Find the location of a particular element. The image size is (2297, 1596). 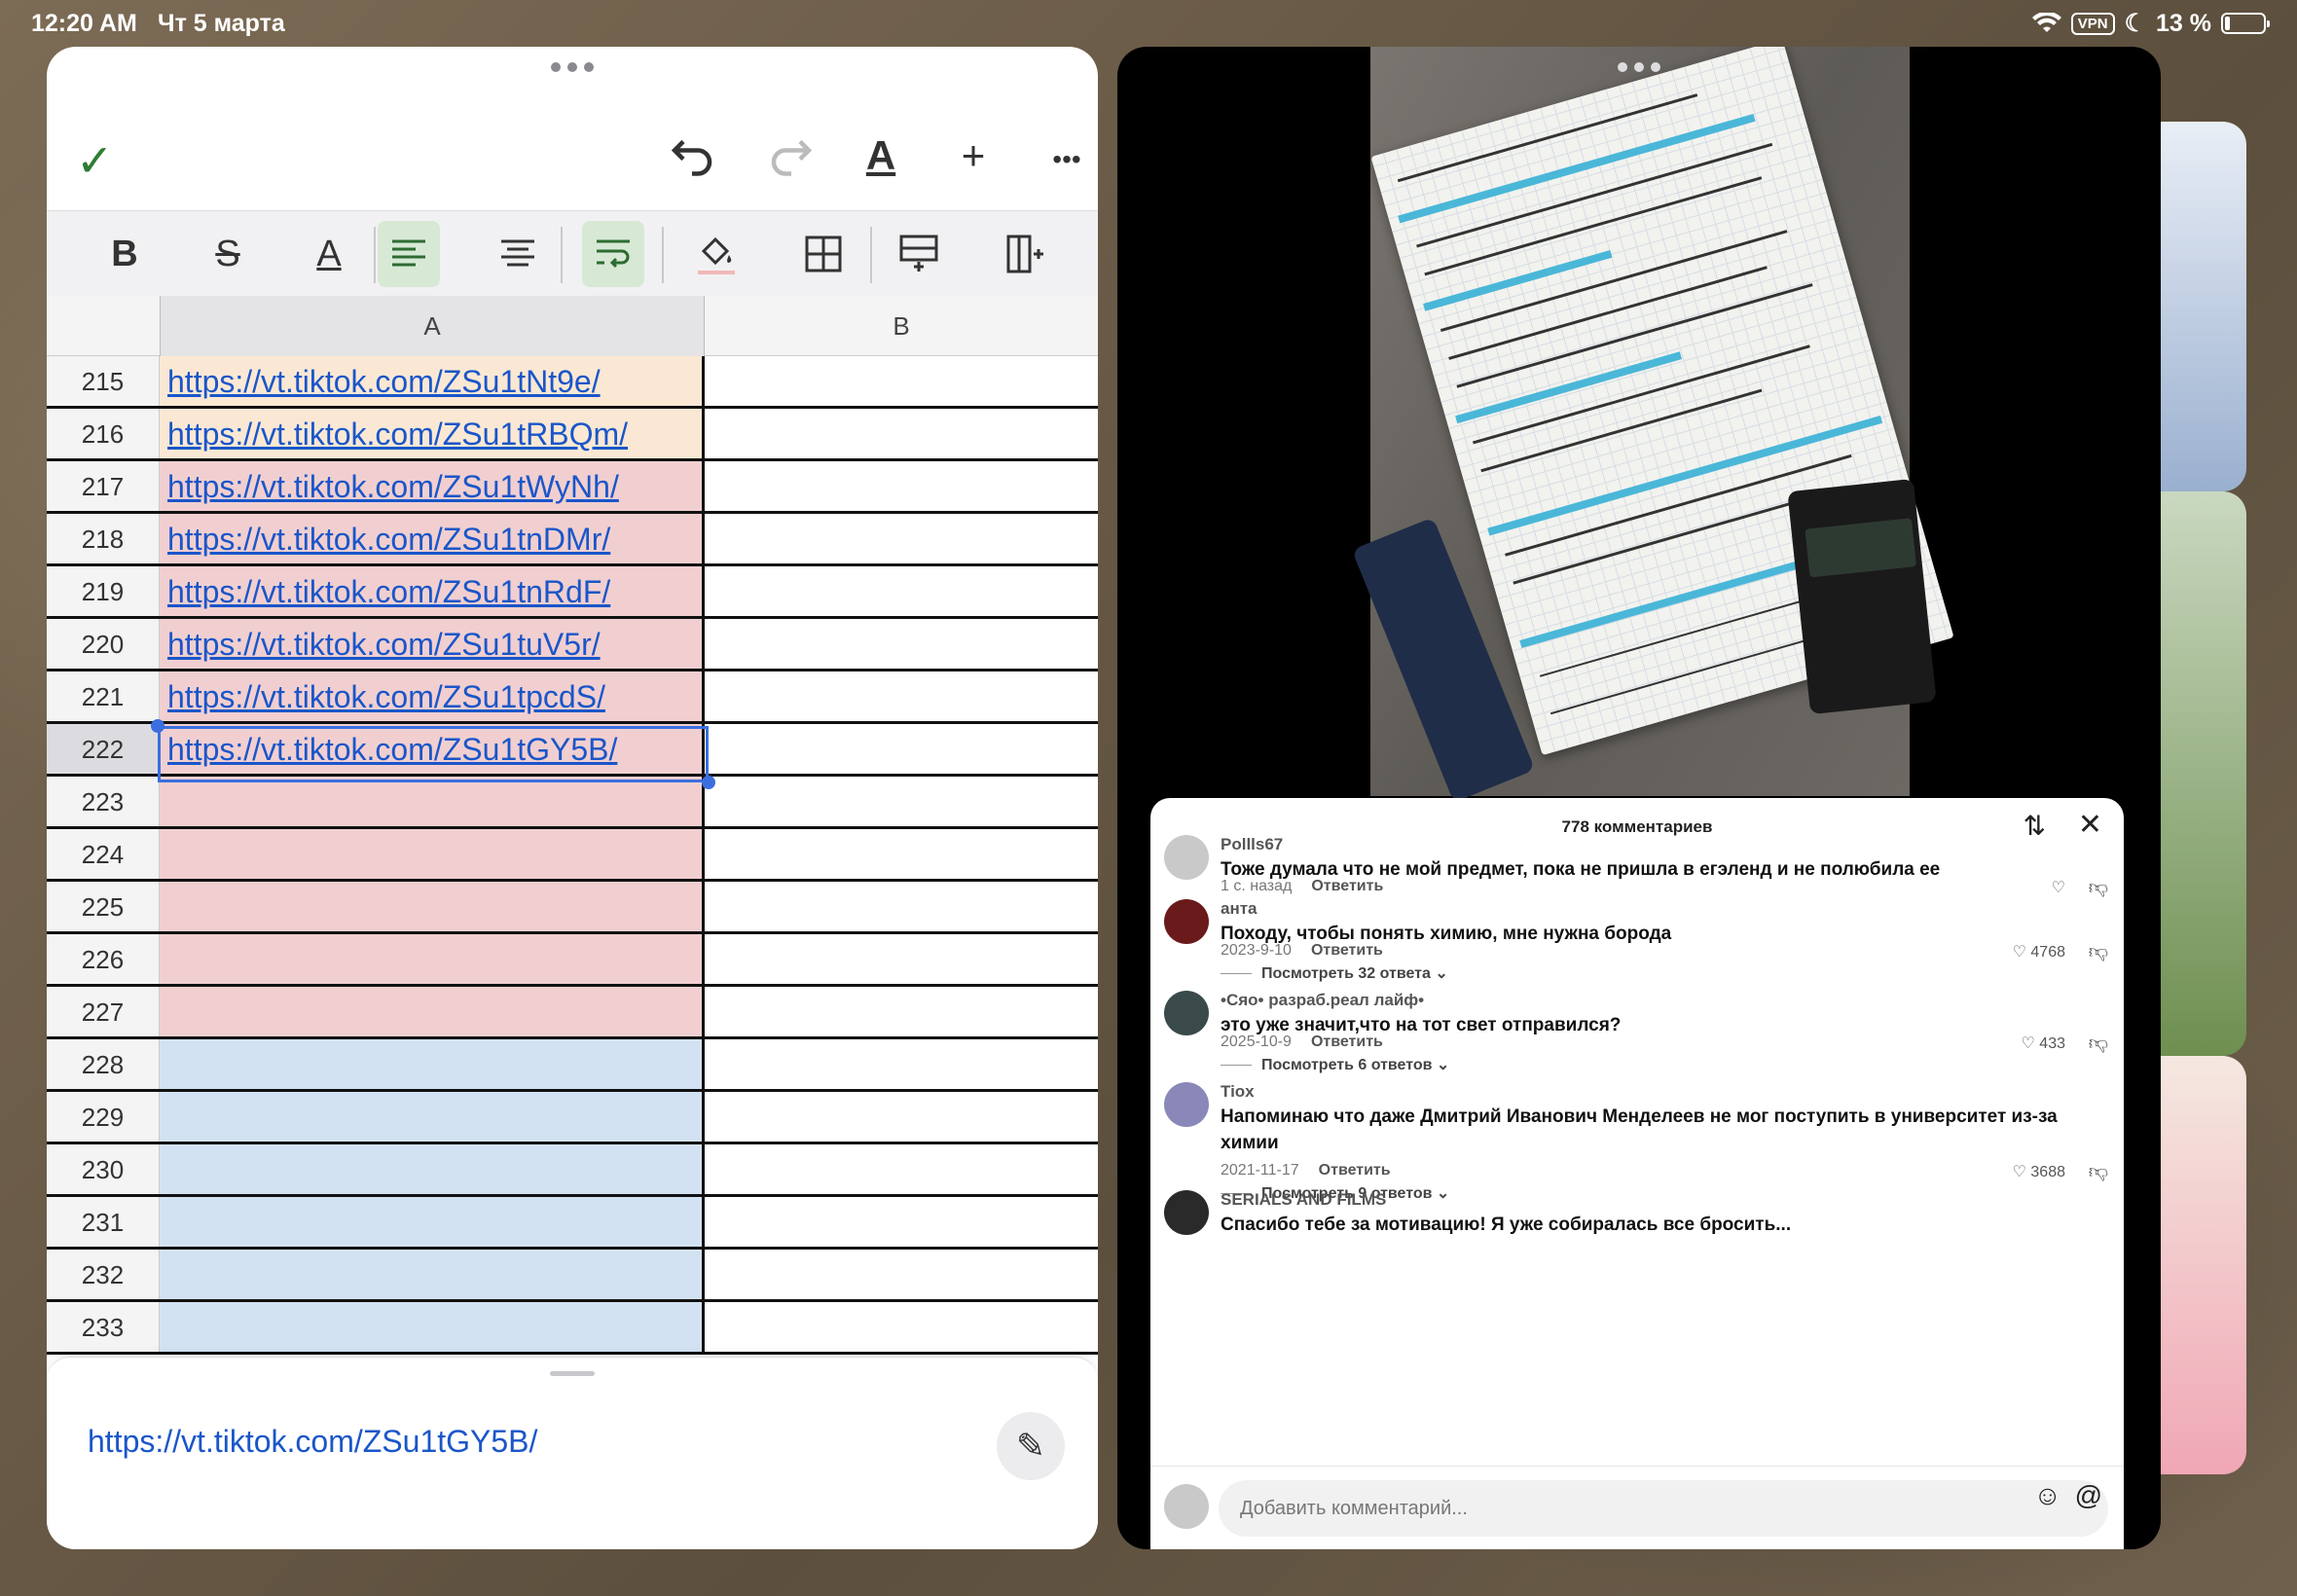

row-number: 226 is located at coordinates (103, 959).